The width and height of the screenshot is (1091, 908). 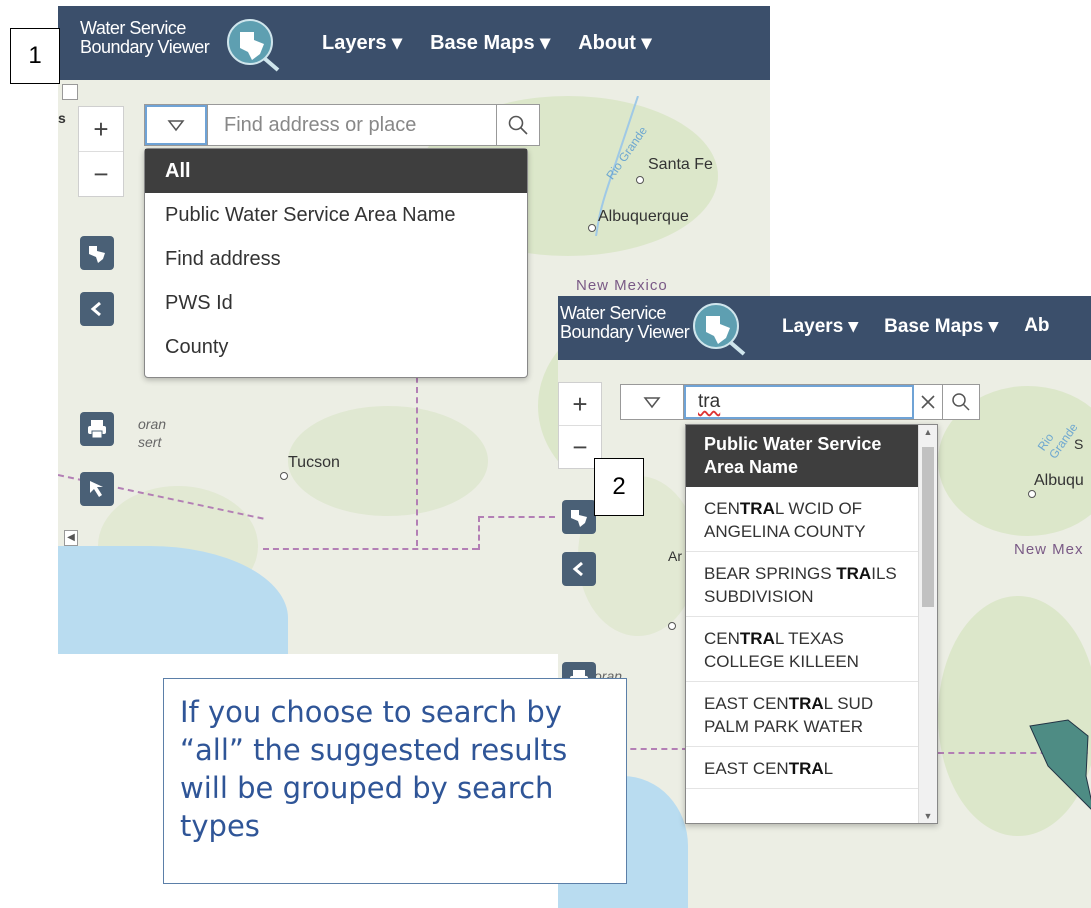 What do you see at coordinates (35, 56) in the screenshot?
I see `step-number-1: 1` at bounding box center [35, 56].